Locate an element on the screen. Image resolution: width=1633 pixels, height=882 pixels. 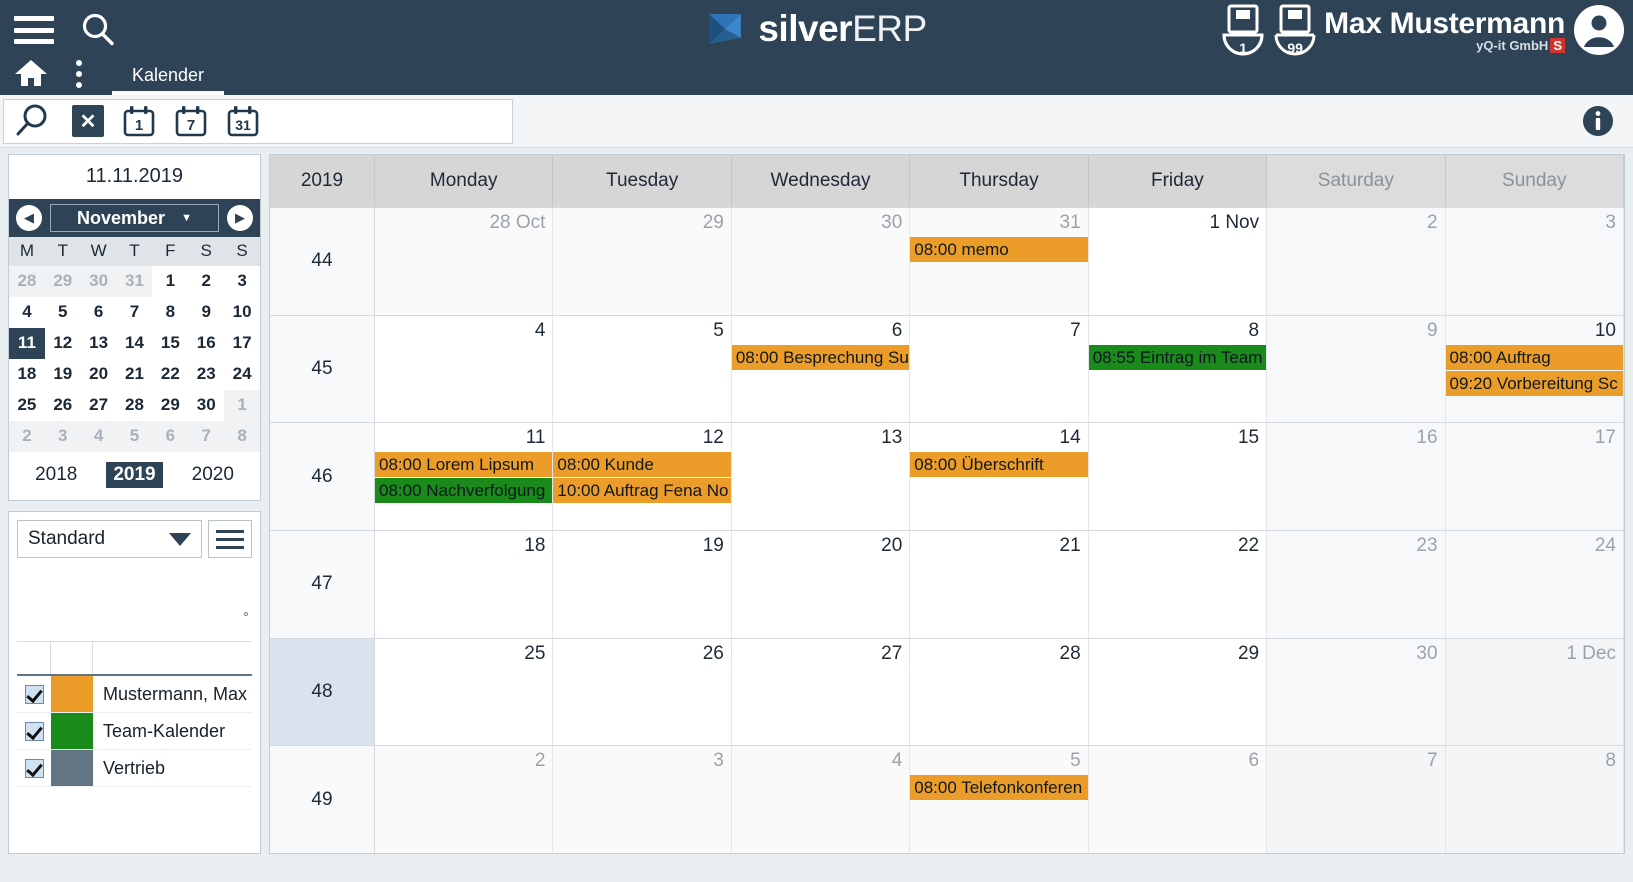
calendar-day-cell: 28 is located at coordinates (999, 692).